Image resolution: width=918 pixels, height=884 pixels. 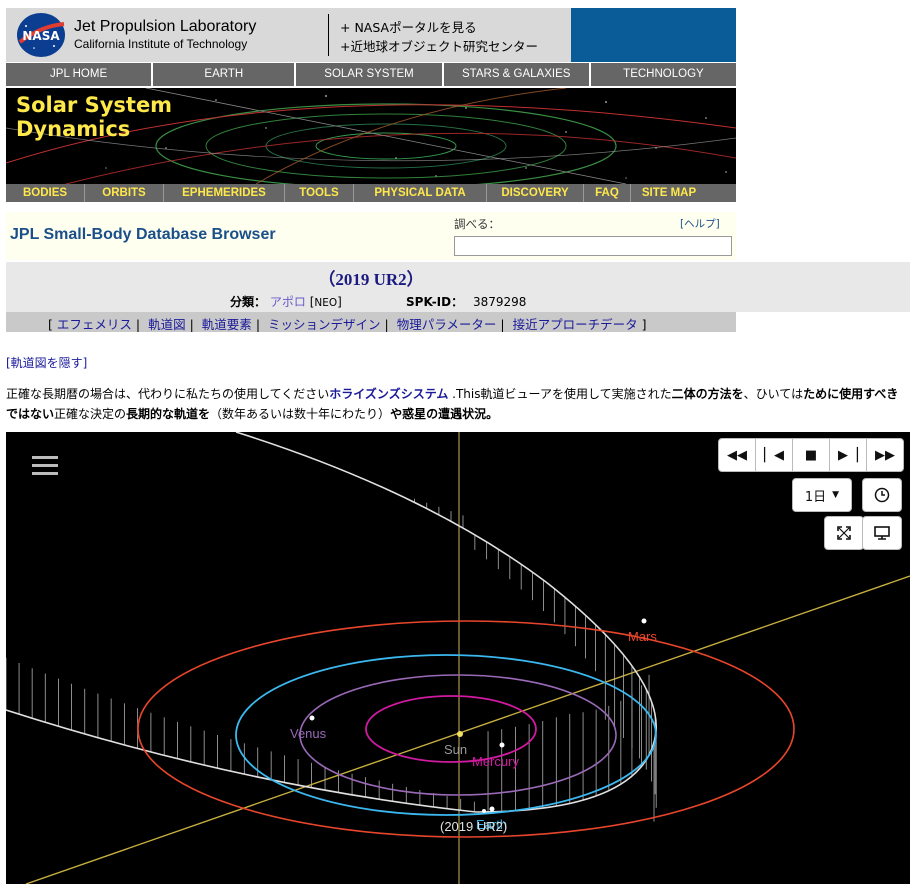 I want to click on spk-id-label: SPK-ID：, so click(x=435, y=302).